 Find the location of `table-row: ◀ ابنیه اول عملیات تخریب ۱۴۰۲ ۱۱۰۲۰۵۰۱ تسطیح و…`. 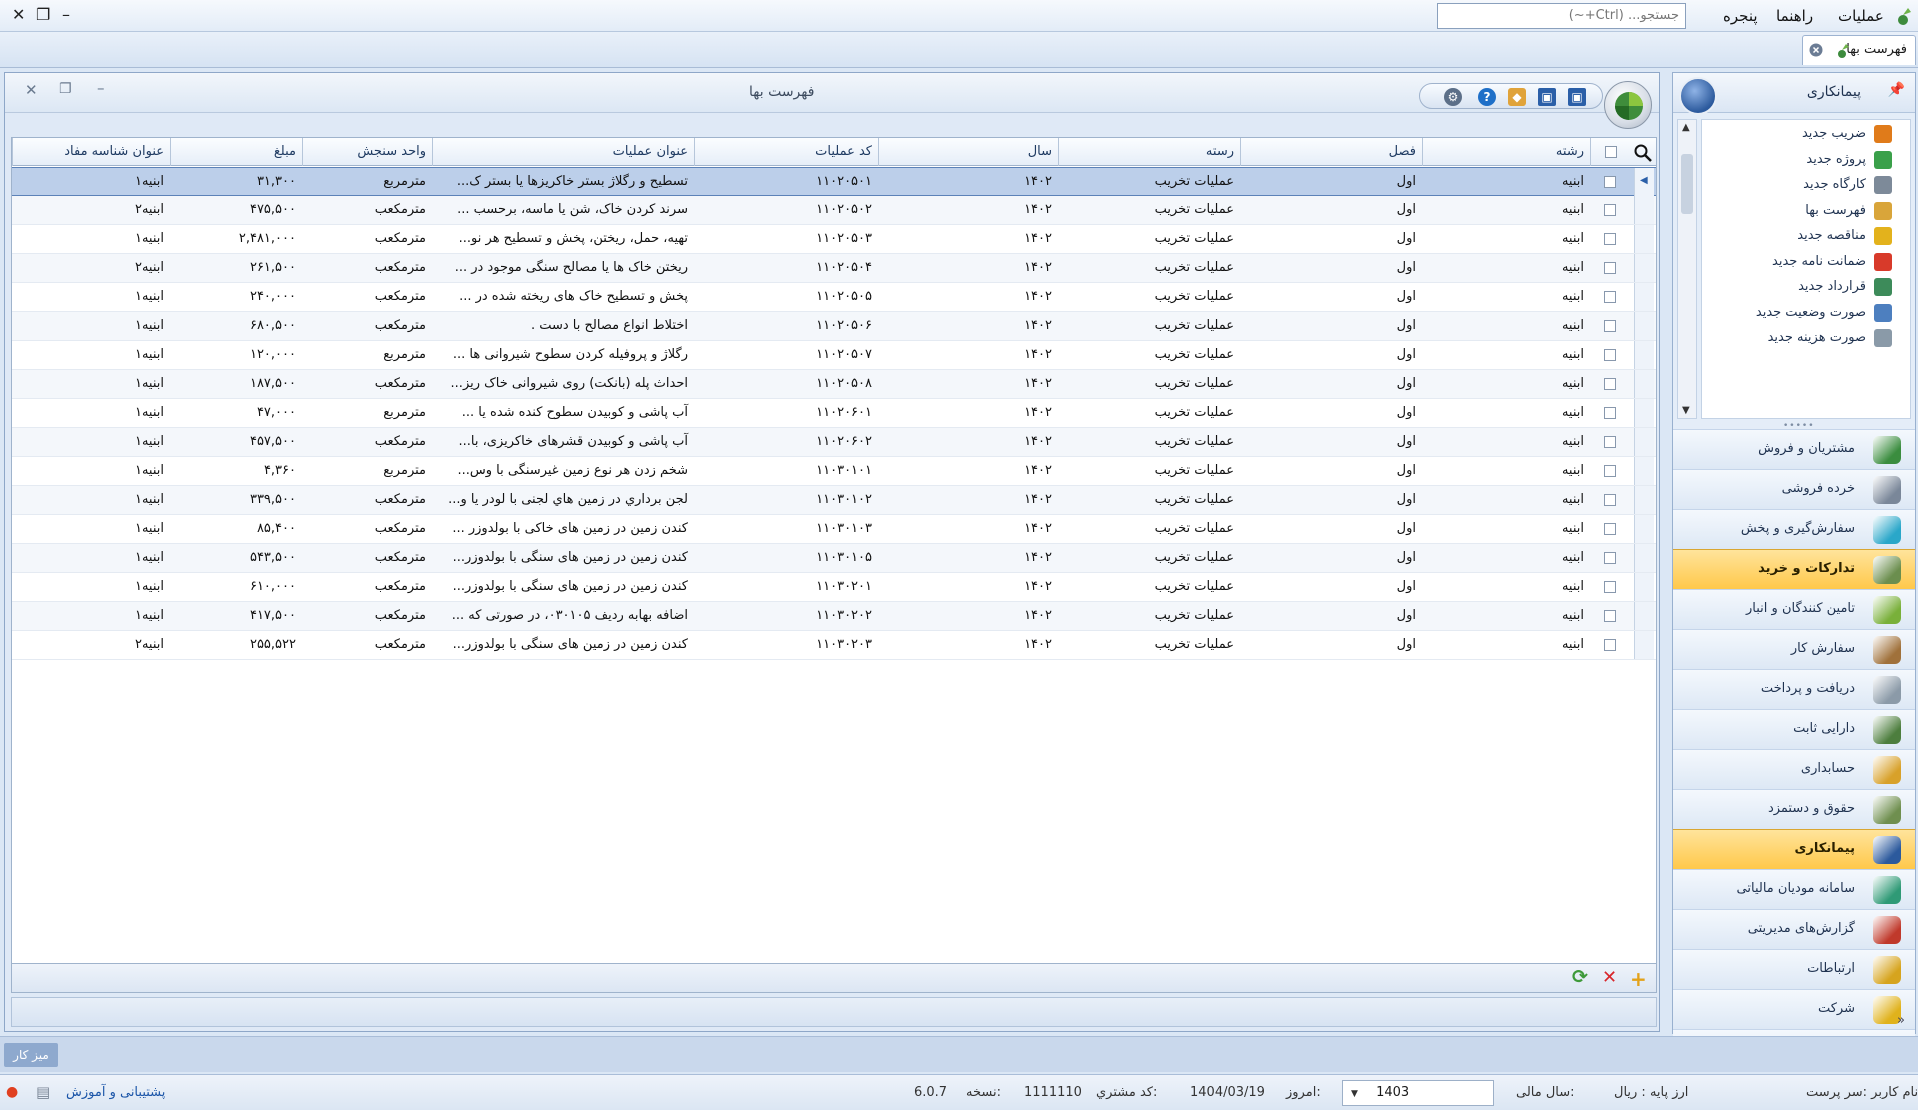

table-row: ◀ ابنیه اول عملیات تخریب ۱۴۰۲ ۱۱۰۲۰۵۰۱ تسطیح و… is located at coordinates (834, 181).